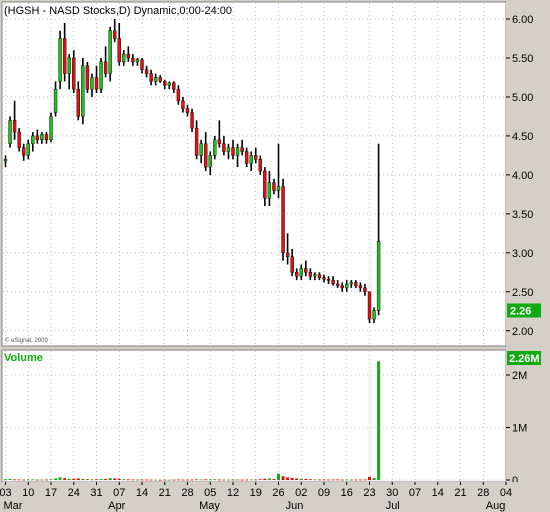 The width and height of the screenshot is (550, 512). What do you see at coordinates (301, 493) in the screenshot?
I see `day-label: 02` at bounding box center [301, 493].